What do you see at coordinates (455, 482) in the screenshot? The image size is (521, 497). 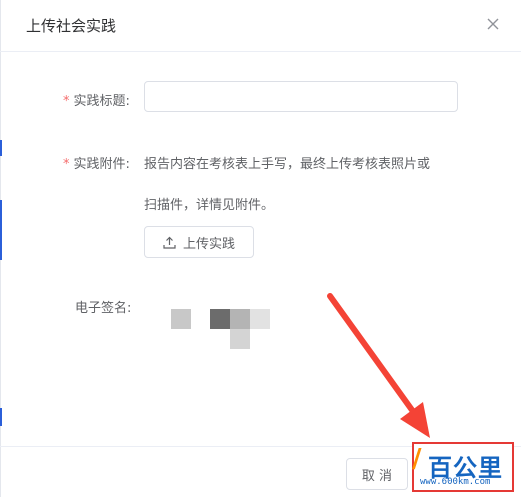 I see `watermark-url: www.600km.com` at bounding box center [455, 482].